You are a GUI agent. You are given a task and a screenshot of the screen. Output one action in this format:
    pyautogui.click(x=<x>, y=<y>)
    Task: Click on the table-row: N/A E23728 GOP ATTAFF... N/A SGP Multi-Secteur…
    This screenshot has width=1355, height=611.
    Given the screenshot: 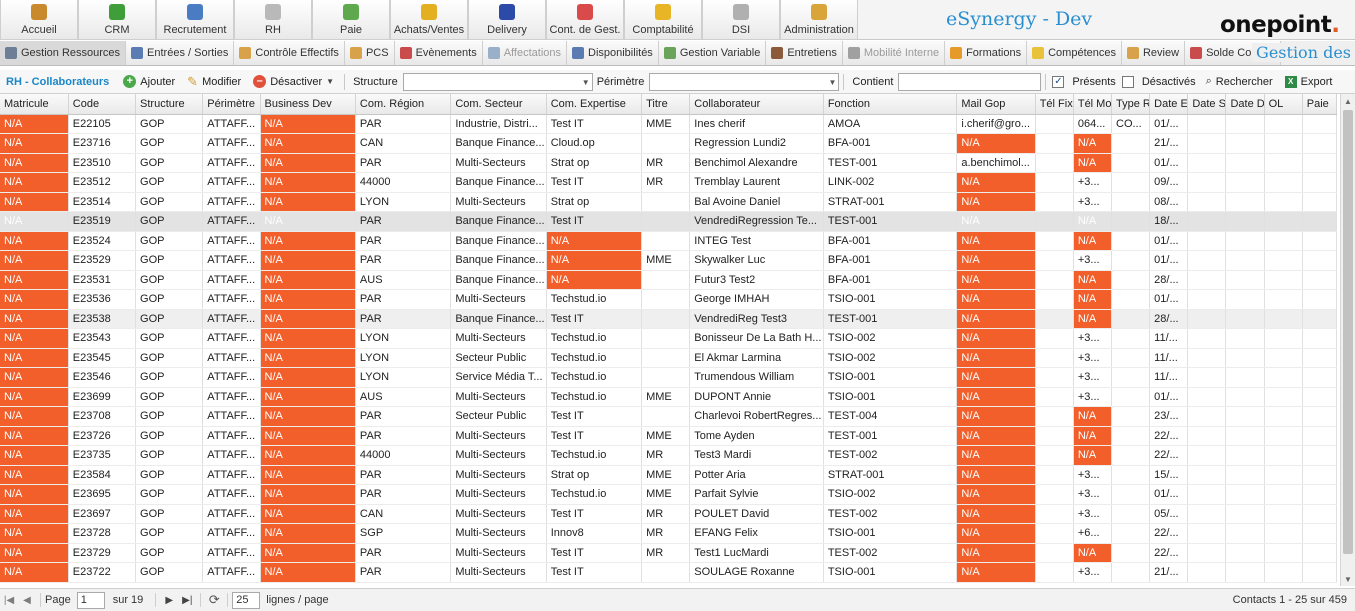 What is the action you would take?
    pyautogui.click(x=669, y=533)
    